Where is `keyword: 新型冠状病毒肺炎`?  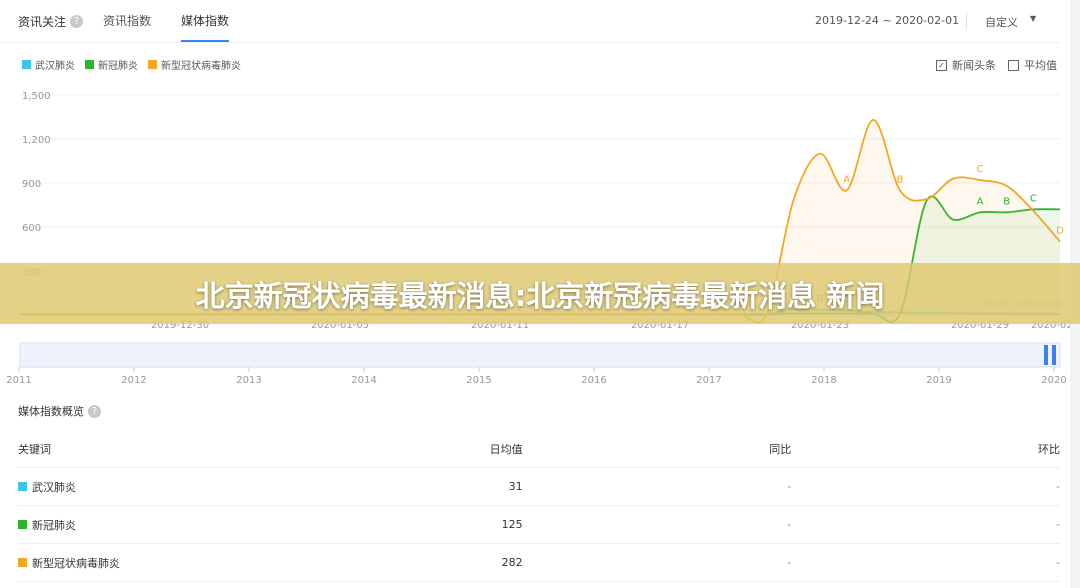
keyword: 新型冠状病毒肺炎 is located at coordinates (76, 563).